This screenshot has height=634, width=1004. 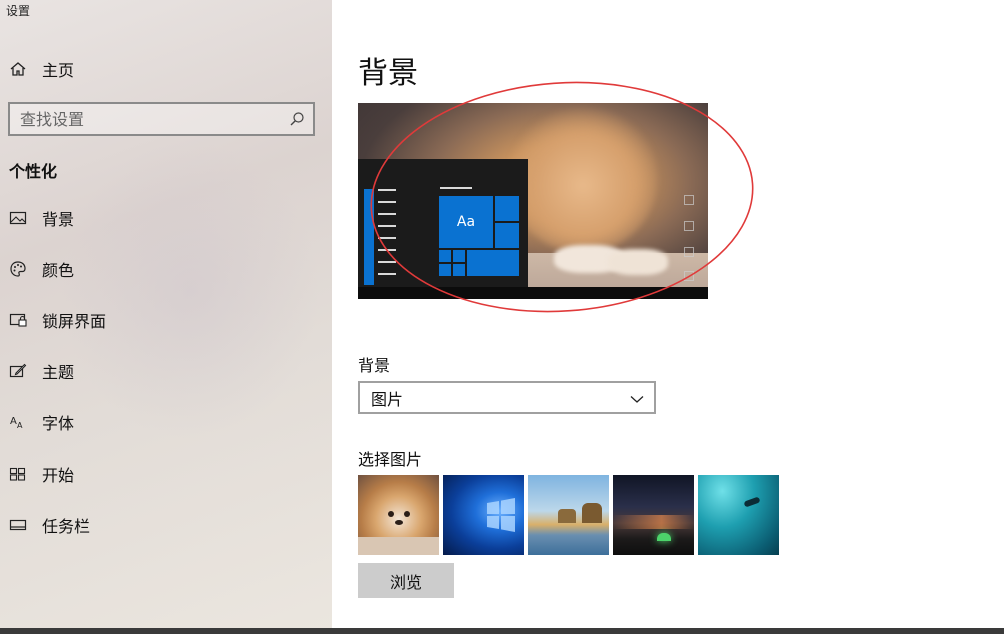 I want to click on start-icon, so click(x=18, y=474).